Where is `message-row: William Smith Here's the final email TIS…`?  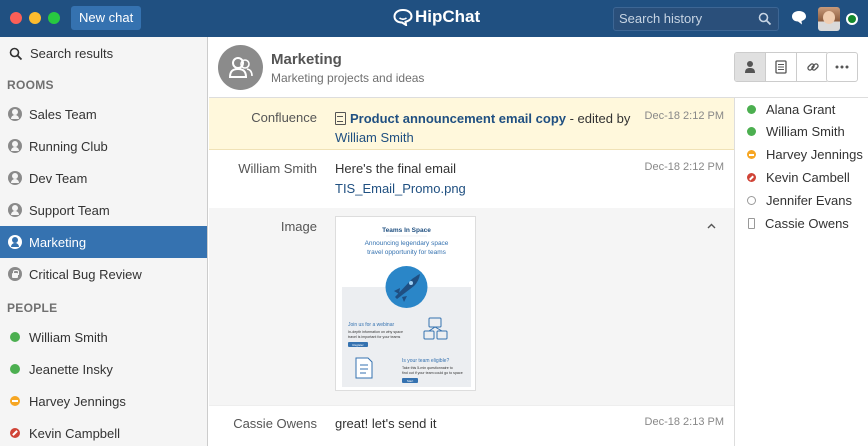
message-row: William Smith Here's the final email TIS… is located at coordinates (471, 179).